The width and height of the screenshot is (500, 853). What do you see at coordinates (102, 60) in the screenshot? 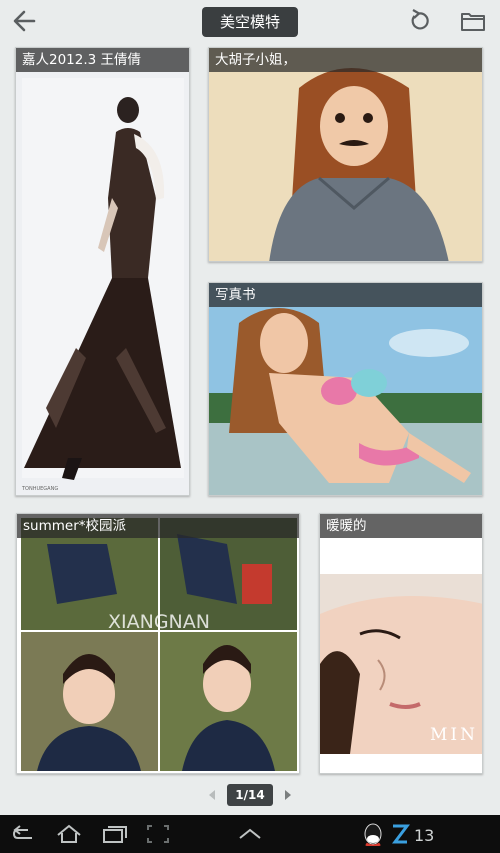
I see `album-title: 嘉人2012.3 王倩倩` at bounding box center [102, 60].